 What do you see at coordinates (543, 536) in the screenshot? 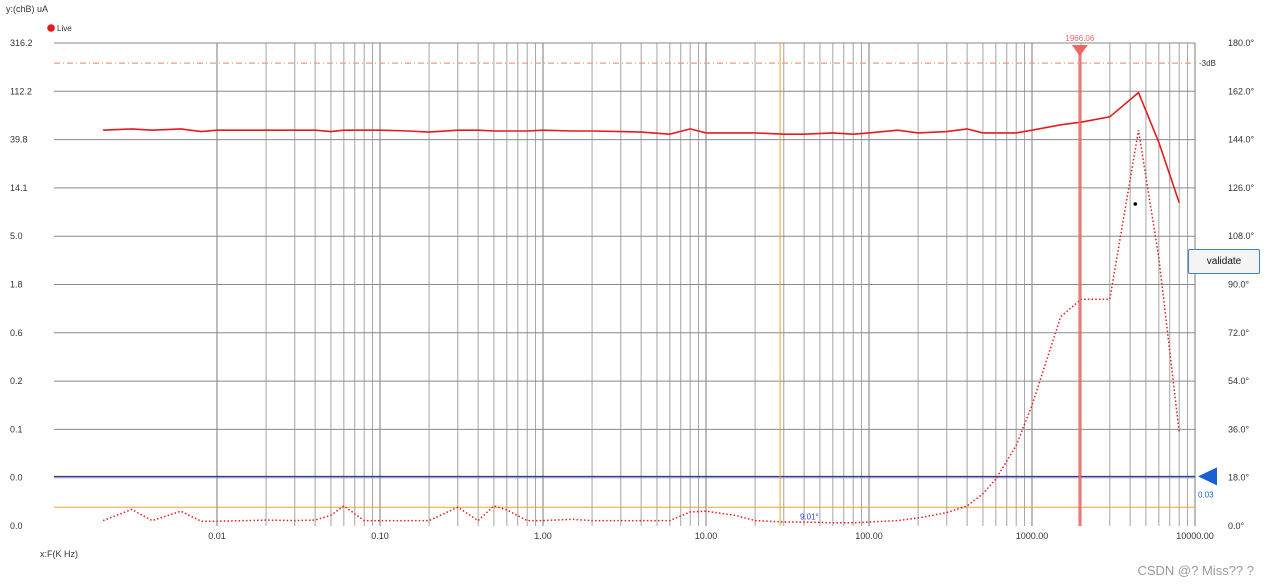
I see `x-tick-label: 1.00` at bounding box center [543, 536].